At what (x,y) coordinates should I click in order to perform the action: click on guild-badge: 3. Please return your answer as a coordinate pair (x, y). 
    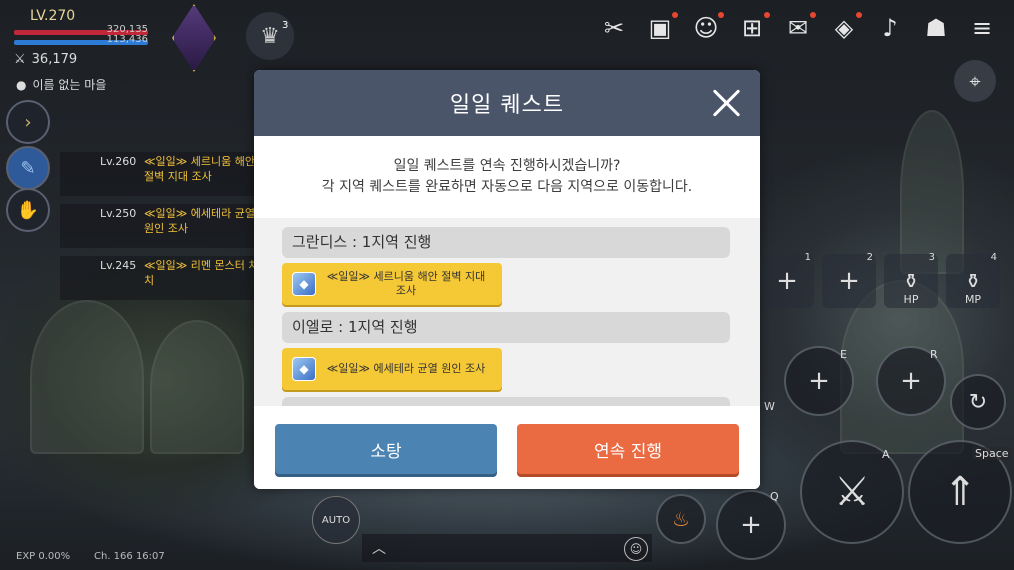
    Looking at the image, I should click on (285, 25).